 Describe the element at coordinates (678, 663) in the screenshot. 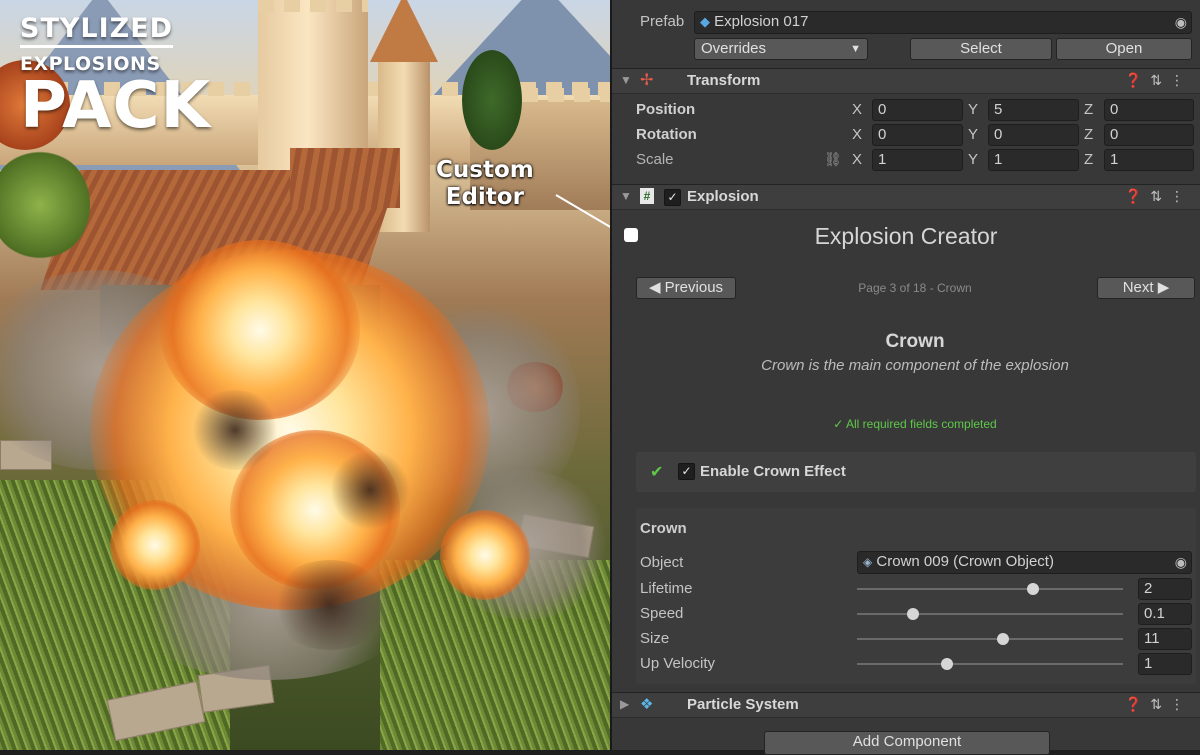

I see `param-label: Up Velocity` at that location.